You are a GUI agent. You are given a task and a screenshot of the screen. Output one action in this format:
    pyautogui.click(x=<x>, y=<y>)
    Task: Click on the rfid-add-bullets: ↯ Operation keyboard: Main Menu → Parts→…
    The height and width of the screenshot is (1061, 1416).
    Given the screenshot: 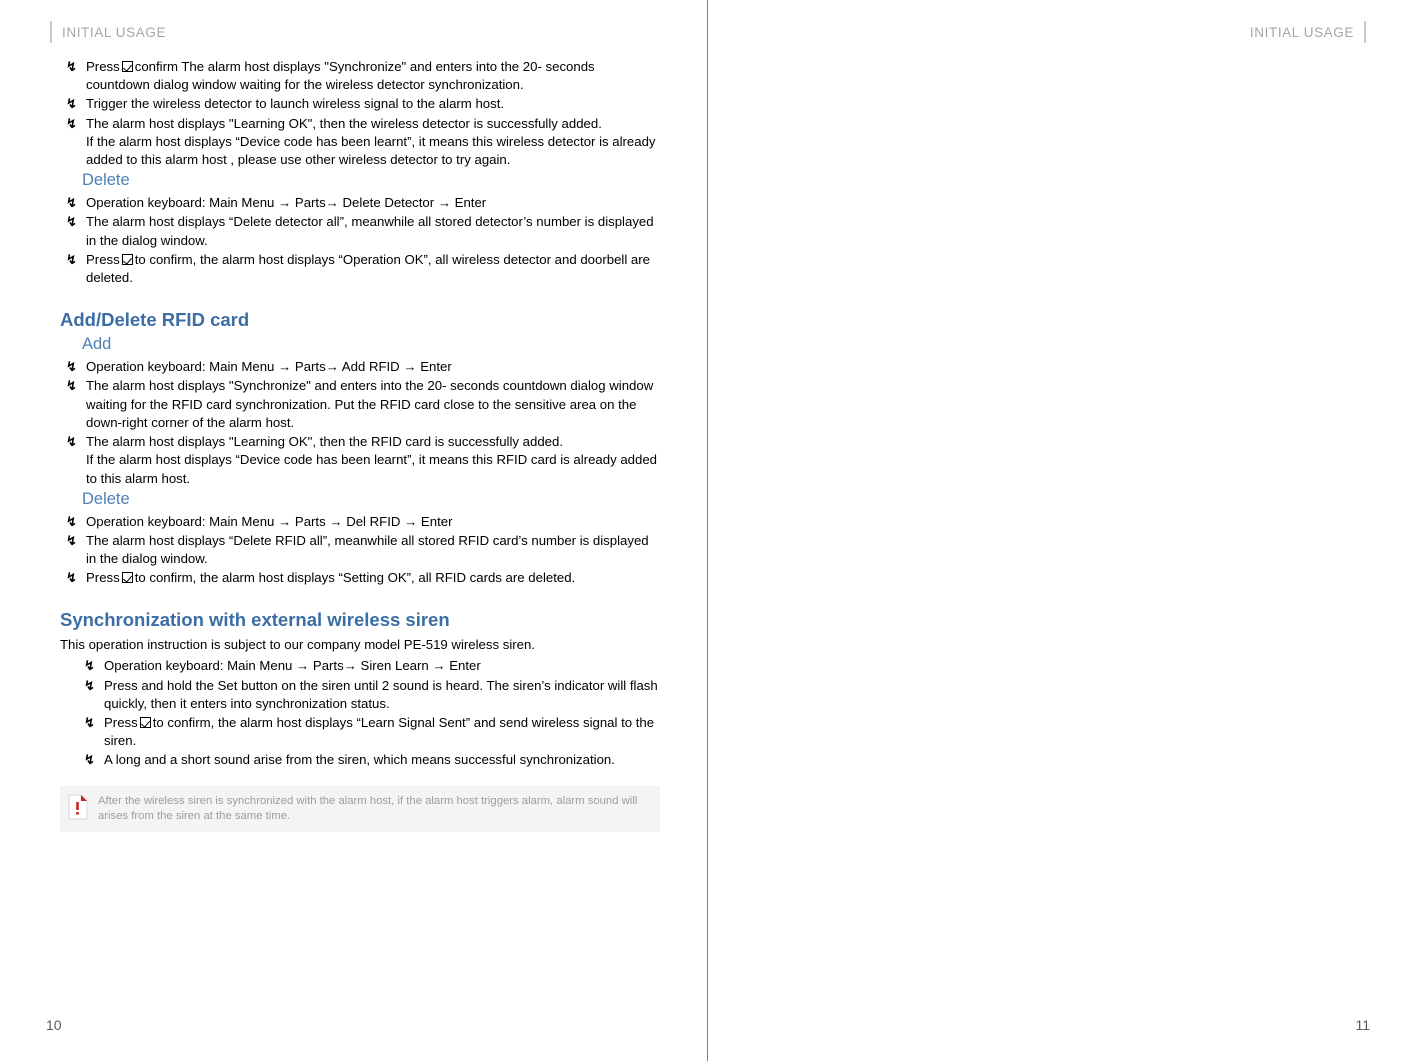 What is the action you would take?
    pyautogui.click(x=360, y=423)
    